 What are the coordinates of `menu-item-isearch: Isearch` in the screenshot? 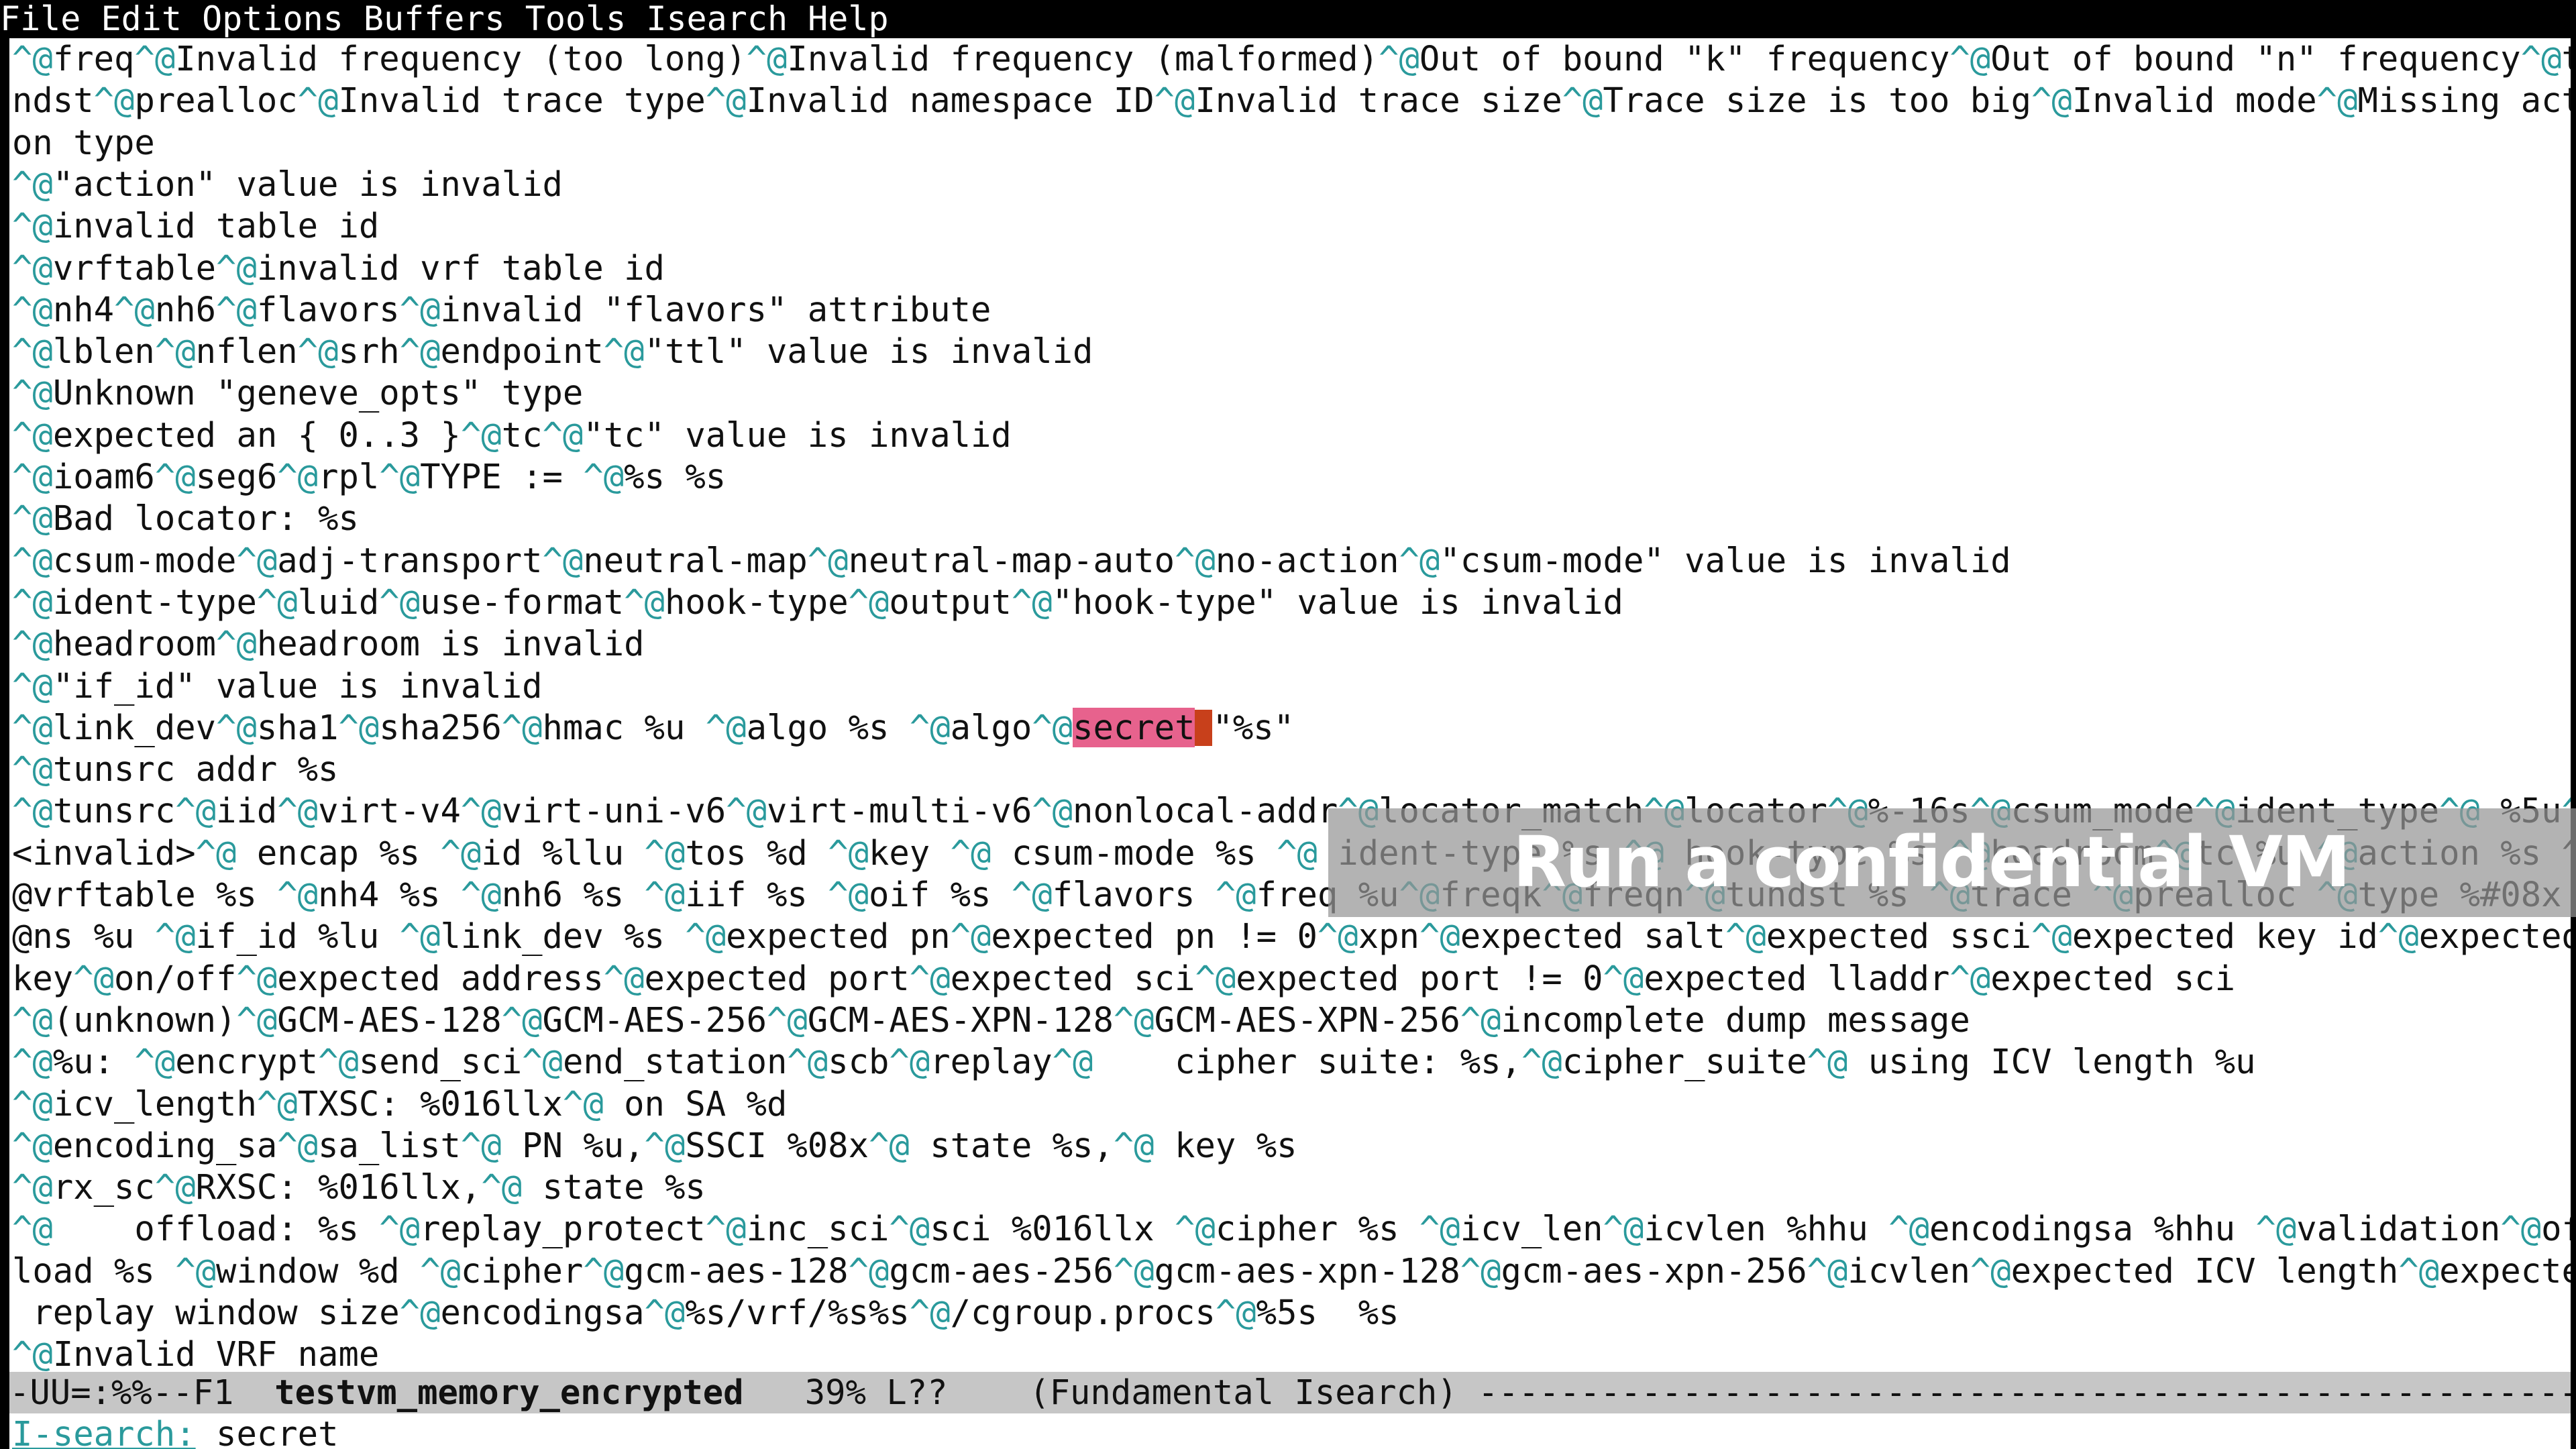 It's located at (717, 19).